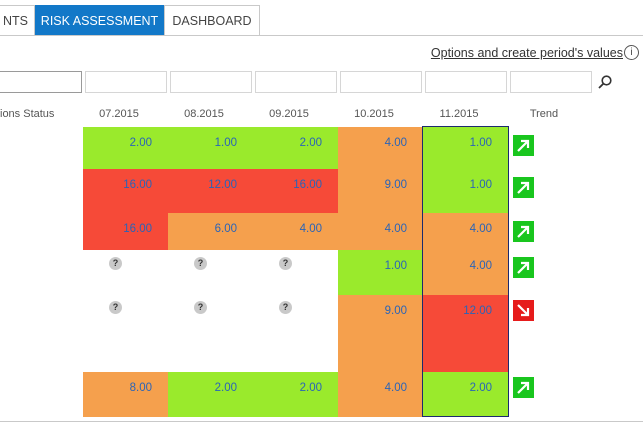  What do you see at coordinates (465, 333) in the screenshot?
I see `risk-cell-selected: 12.00` at bounding box center [465, 333].